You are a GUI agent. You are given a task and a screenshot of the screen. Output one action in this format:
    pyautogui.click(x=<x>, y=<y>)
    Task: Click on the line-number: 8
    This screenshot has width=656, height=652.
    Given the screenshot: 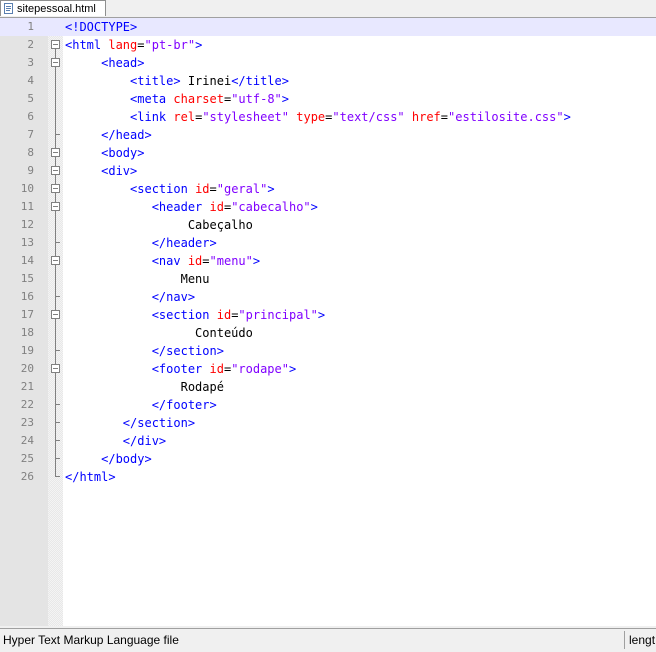 What is the action you would take?
    pyautogui.click(x=30, y=152)
    